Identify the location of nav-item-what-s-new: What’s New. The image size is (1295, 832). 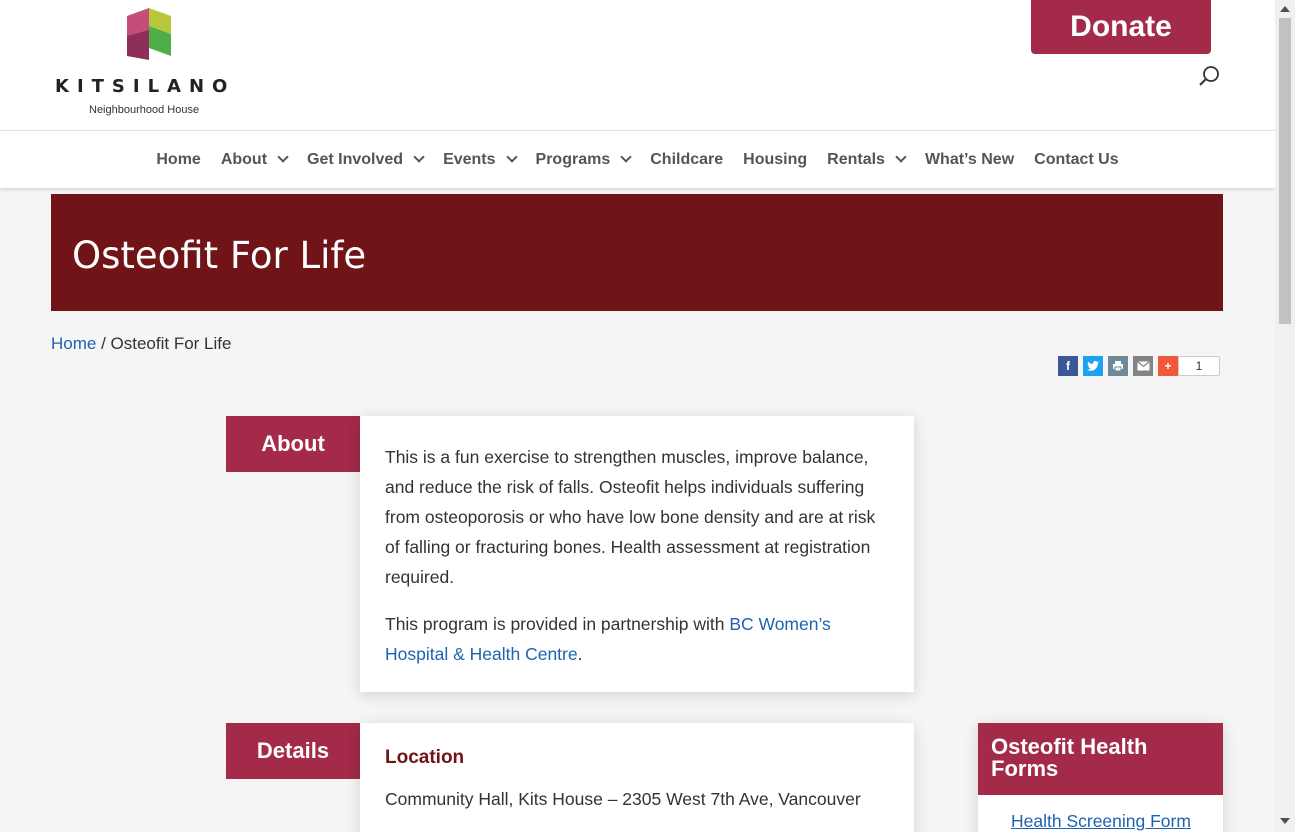
(969, 160).